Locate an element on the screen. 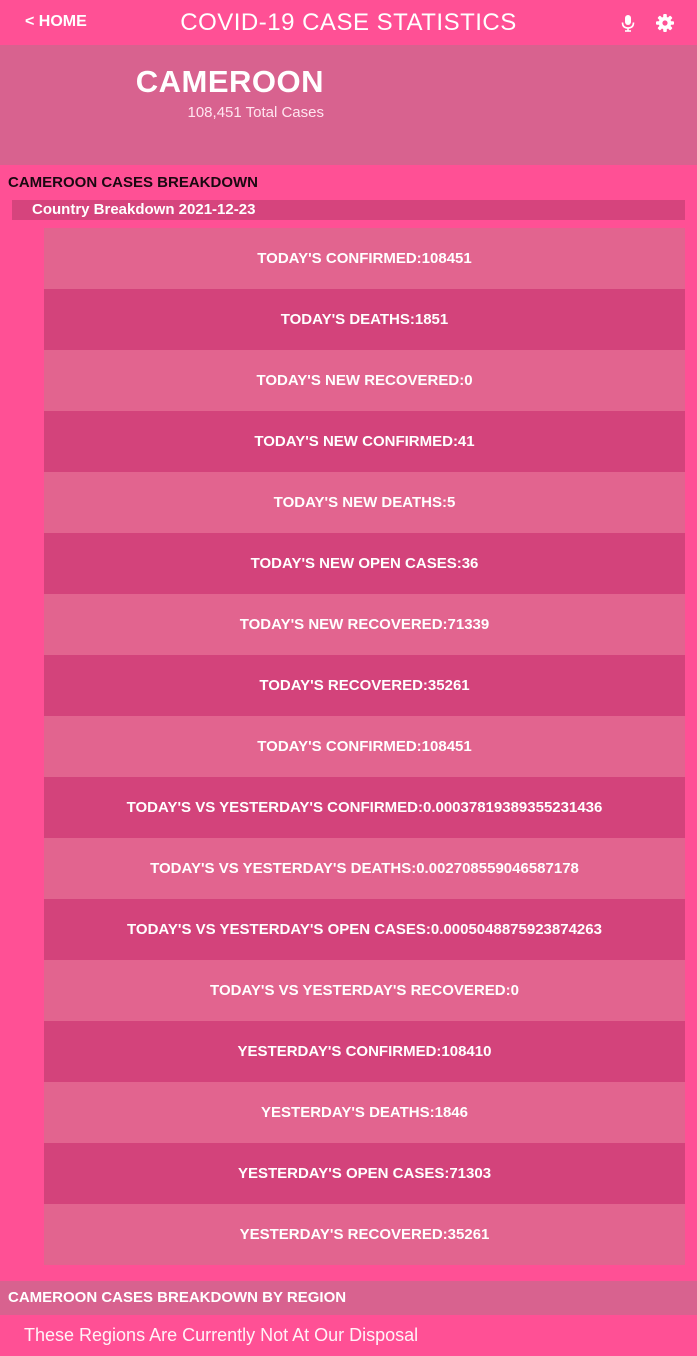 This screenshot has height=1356, width=697. stat-row: TODAY'S NEW DEATHS:5 is located at coordinates (364, 502).